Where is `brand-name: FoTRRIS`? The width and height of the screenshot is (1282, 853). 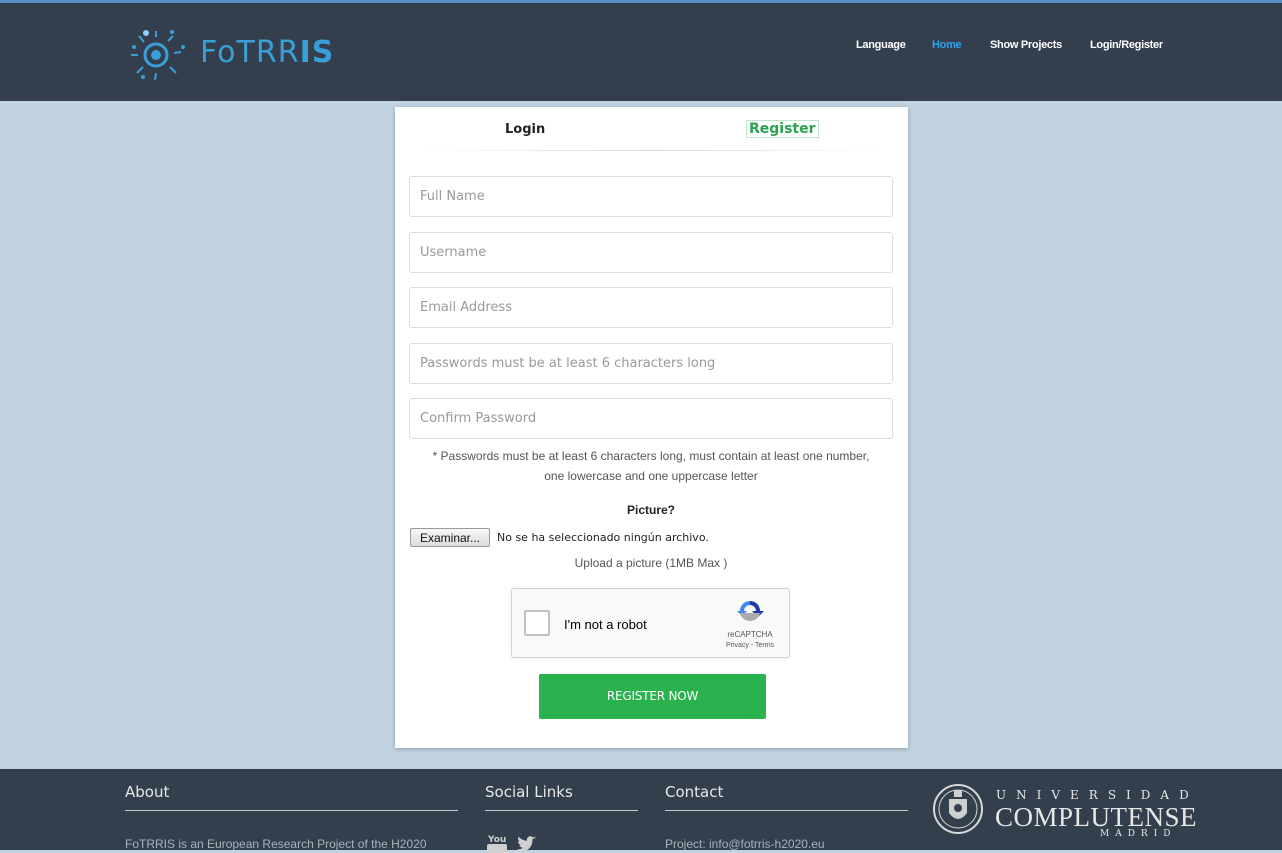
brand-name: FoTRRIS is located at coordinates (267, 52).